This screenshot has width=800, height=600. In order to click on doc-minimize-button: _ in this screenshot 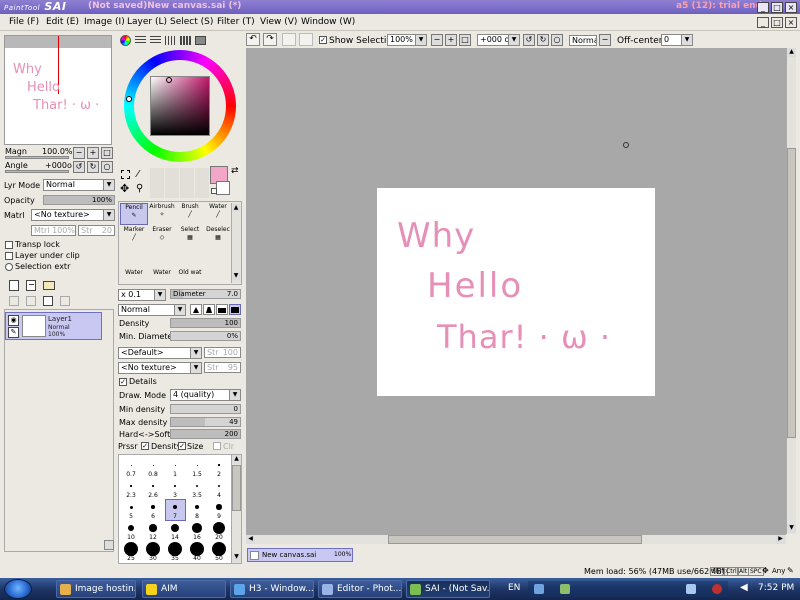, I will do `click(763, 22)`.